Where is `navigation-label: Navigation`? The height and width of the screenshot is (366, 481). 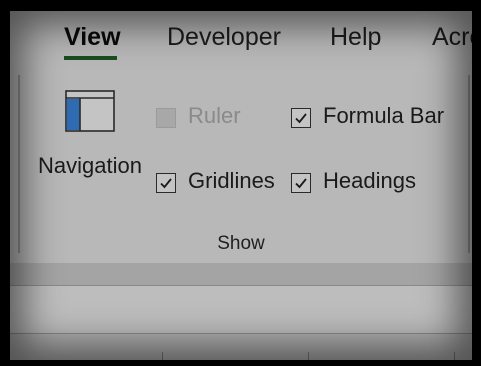 navigation-label: Navigation is located at coordinates (90, 165).